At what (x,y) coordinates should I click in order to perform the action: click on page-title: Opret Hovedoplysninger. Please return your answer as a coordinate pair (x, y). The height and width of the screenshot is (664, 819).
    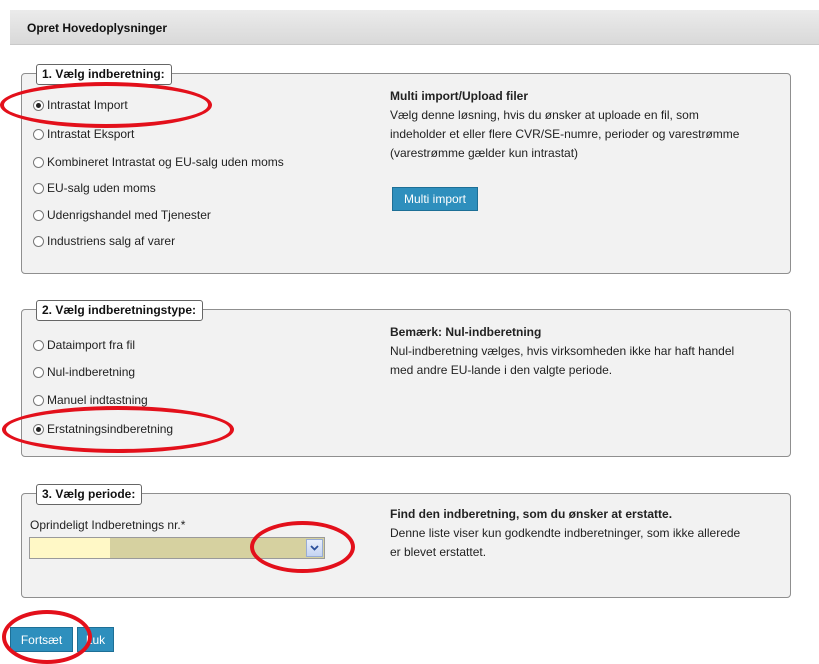
    Looking at the image, I should click on (97, 28).